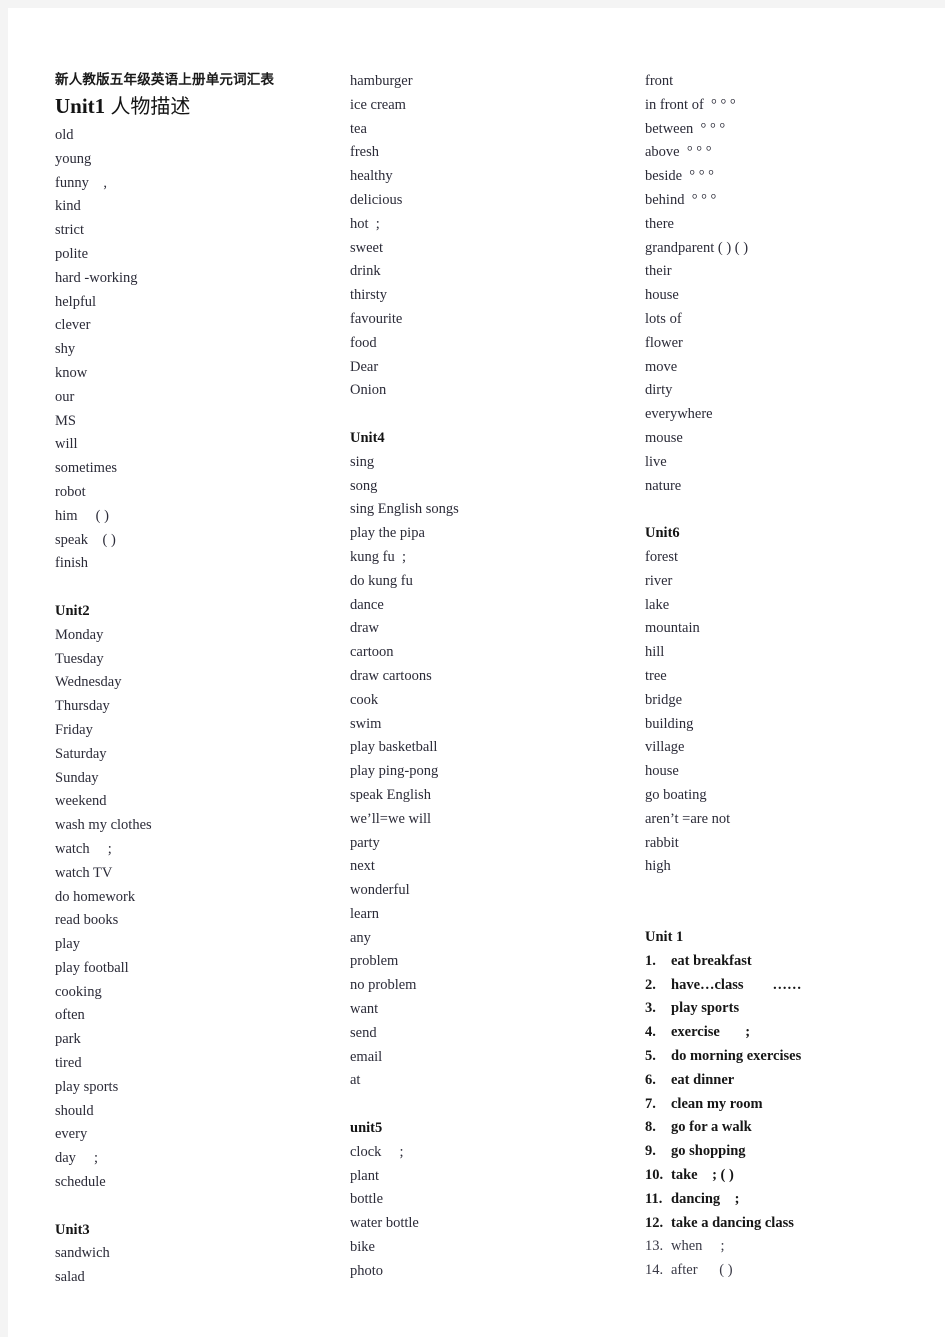  What do you see at coordinates (70, 491) in the screenshot?
I see `vocabulary-entry: robot` at bounding box center [70, 491].